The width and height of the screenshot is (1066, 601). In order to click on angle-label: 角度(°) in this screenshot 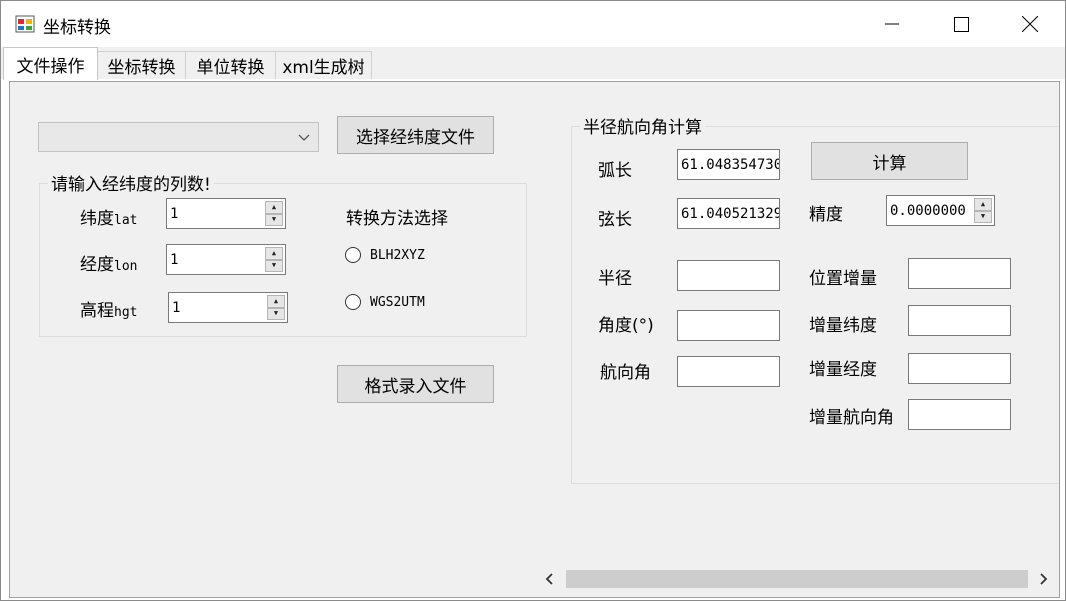, I will do `click(626, 326)`.